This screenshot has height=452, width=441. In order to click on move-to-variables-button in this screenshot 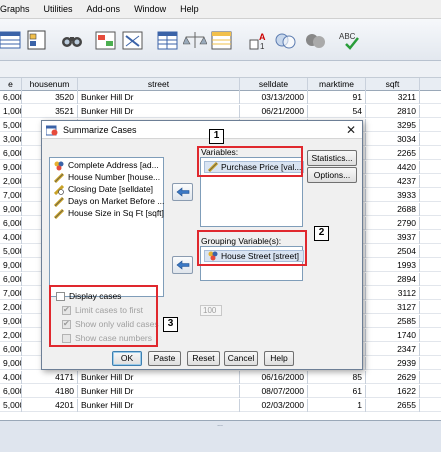, I will do `click(182, 192)`.